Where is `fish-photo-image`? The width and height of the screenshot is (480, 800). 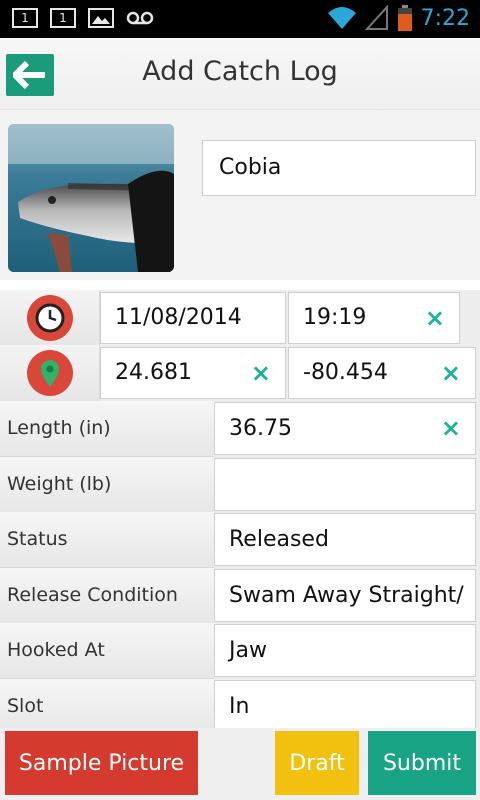 fish-photo-image is located at coordinates (91, 198).